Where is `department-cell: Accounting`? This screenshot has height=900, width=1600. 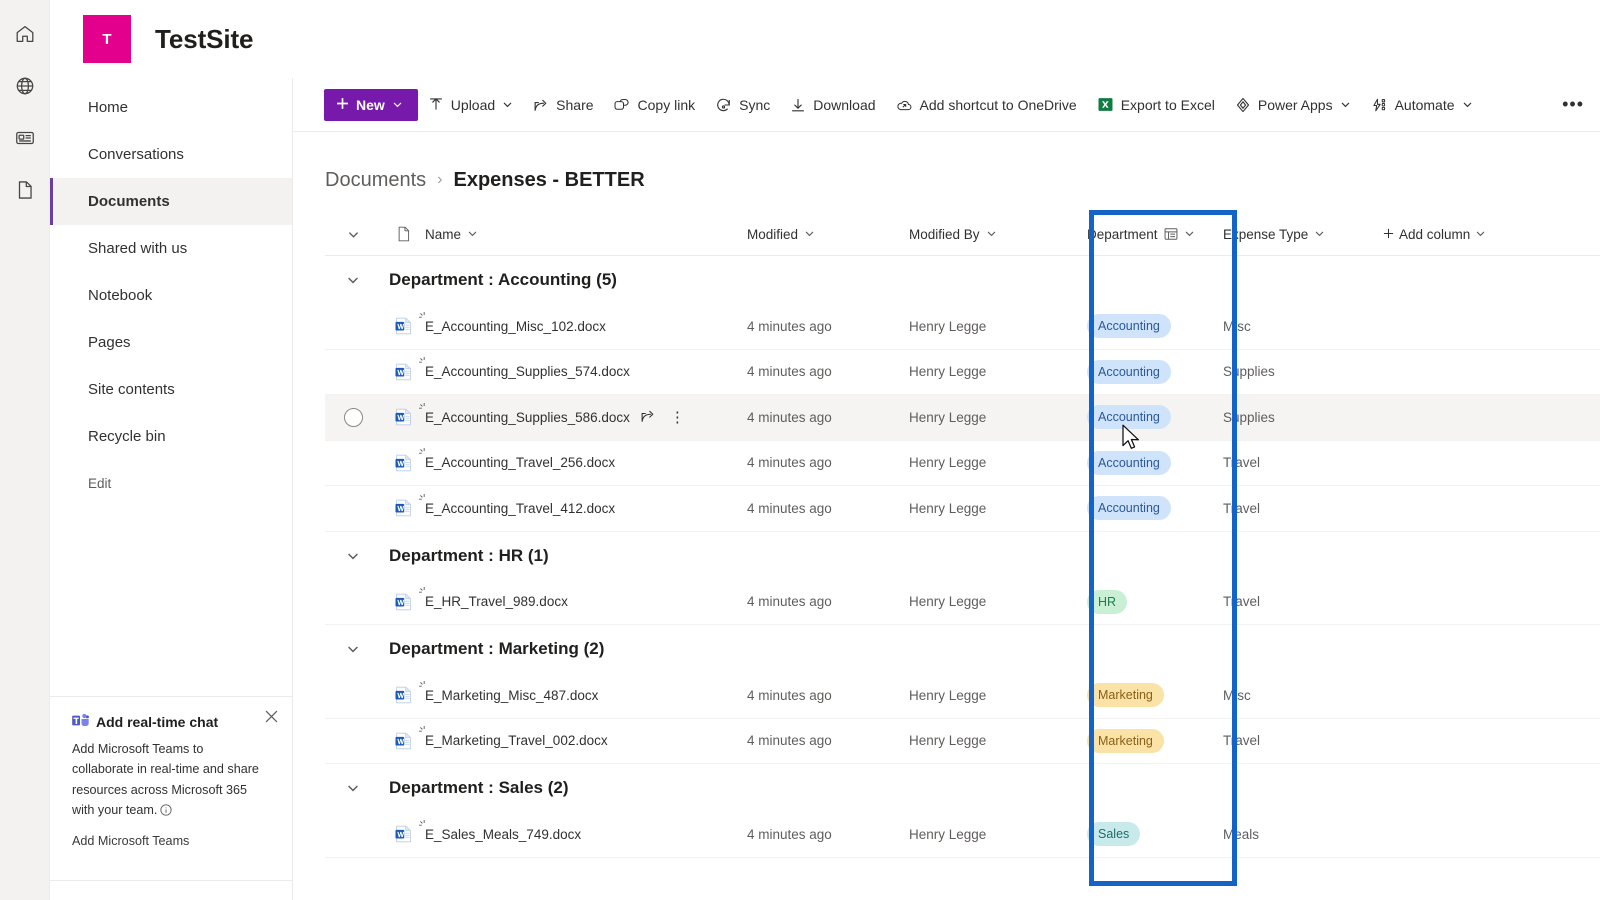 department-cell: Accounting is located at coordinates (1146, 508).